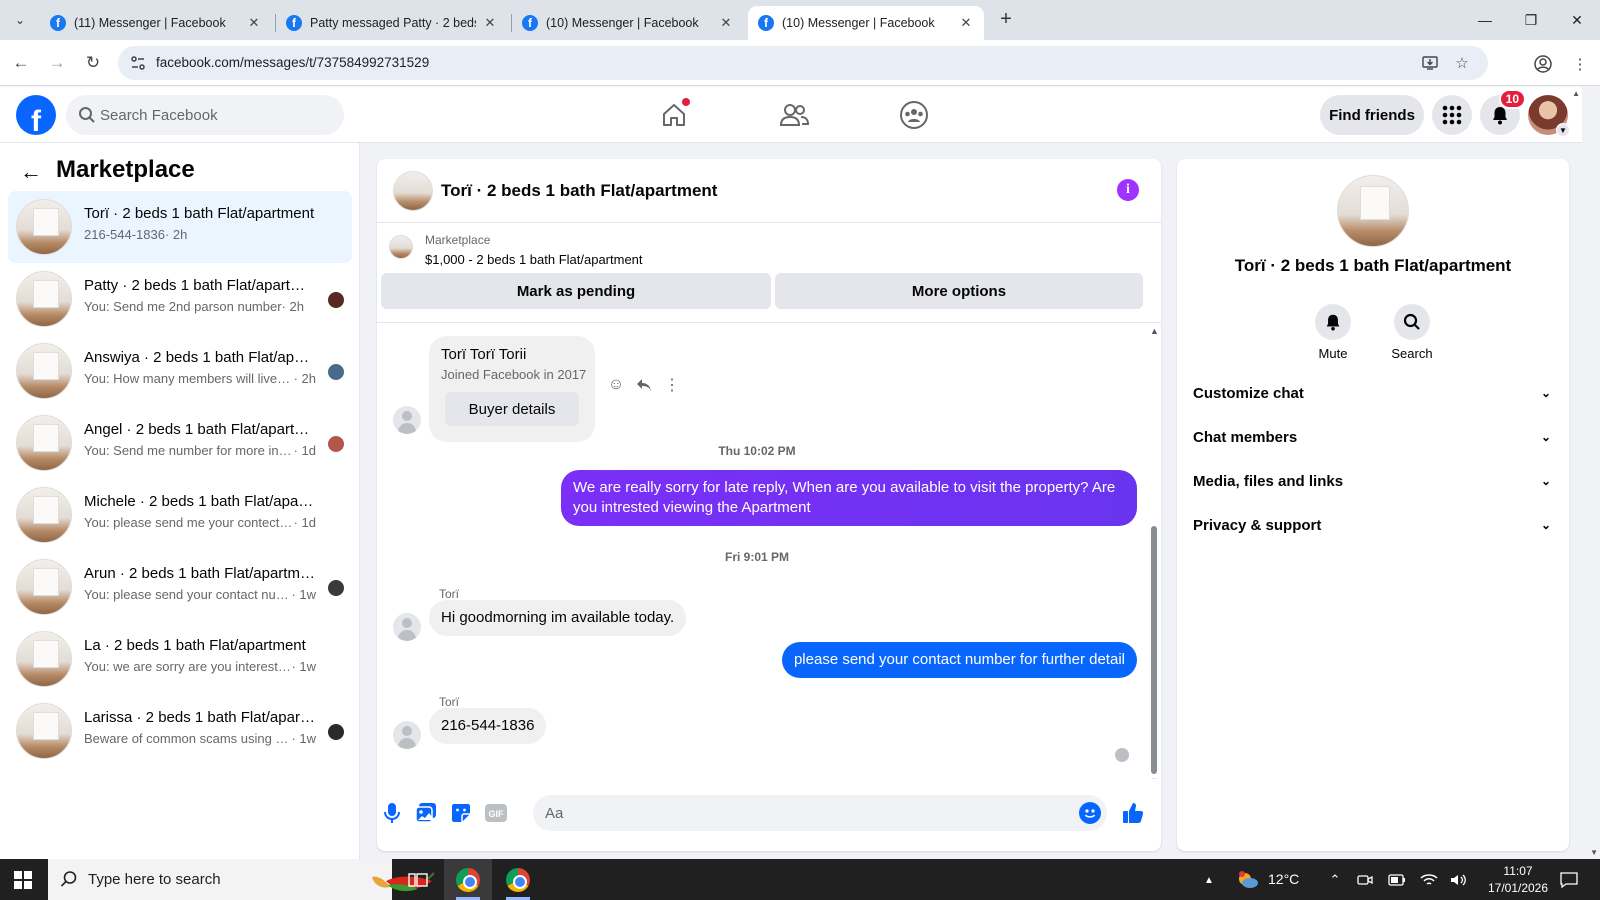 Image resolution: width=1600 pixels, height=900 pixels. What do you see at coordinates (1090, 813) in the screenshot?
I see `emoji-icon` at bounding box center [1090, 813].